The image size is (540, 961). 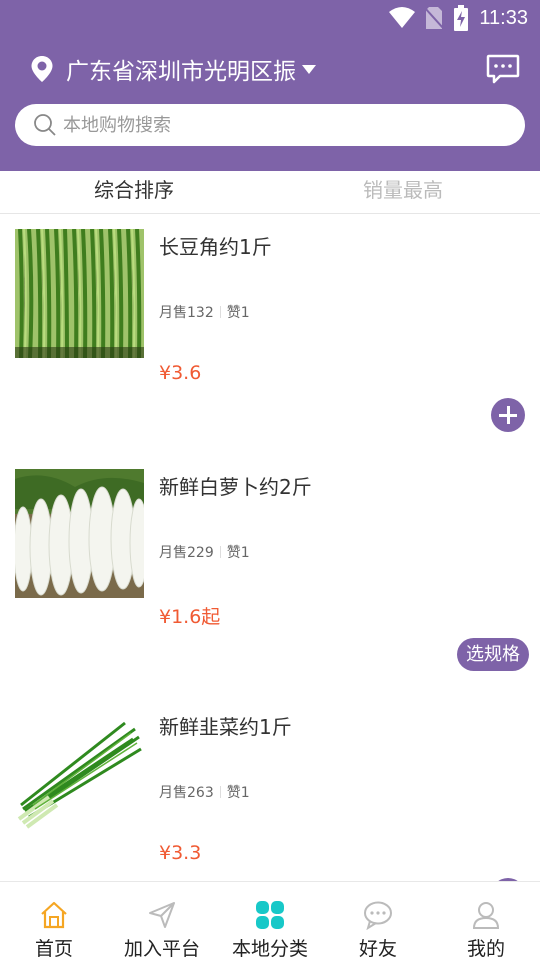 What do you see at coordinates (378, 915) in the screenshot?
I see `chat-bubble-icon` at bounding box center [378, 915].